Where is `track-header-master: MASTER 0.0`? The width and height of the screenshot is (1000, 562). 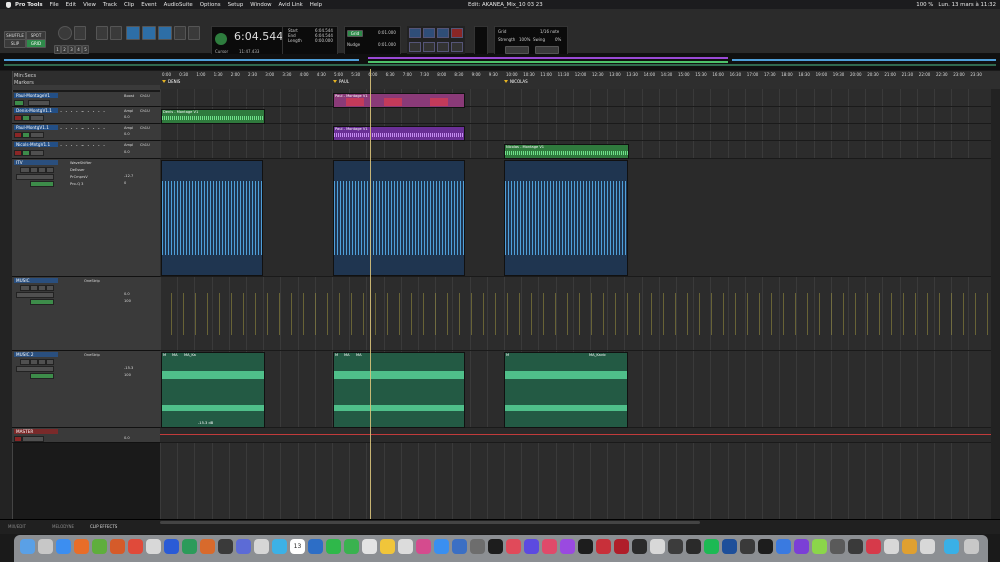 track-header-master: MASTER 0.0 is located at coordinates (86, 435).